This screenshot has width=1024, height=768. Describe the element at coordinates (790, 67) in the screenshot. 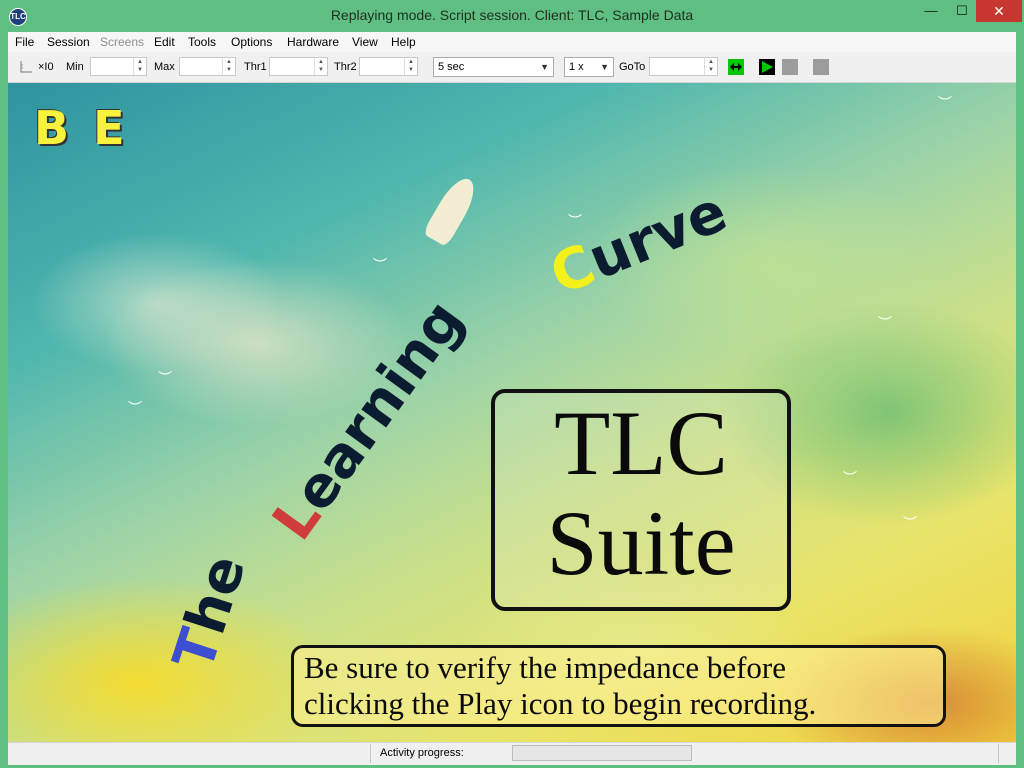

I see `pause-icon` at that location.